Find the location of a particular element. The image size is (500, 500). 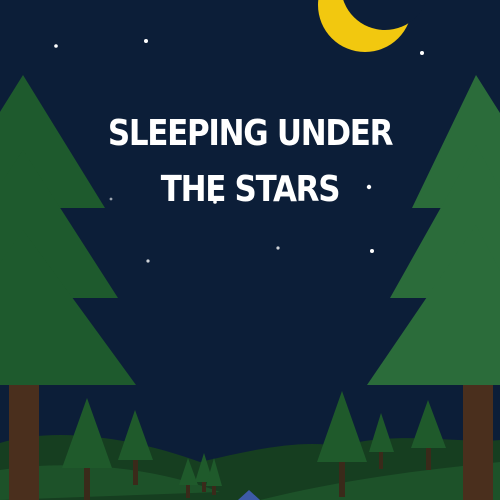

poster-title-line-1: SLEEPING UNDER is located at coordinates (250, 134).